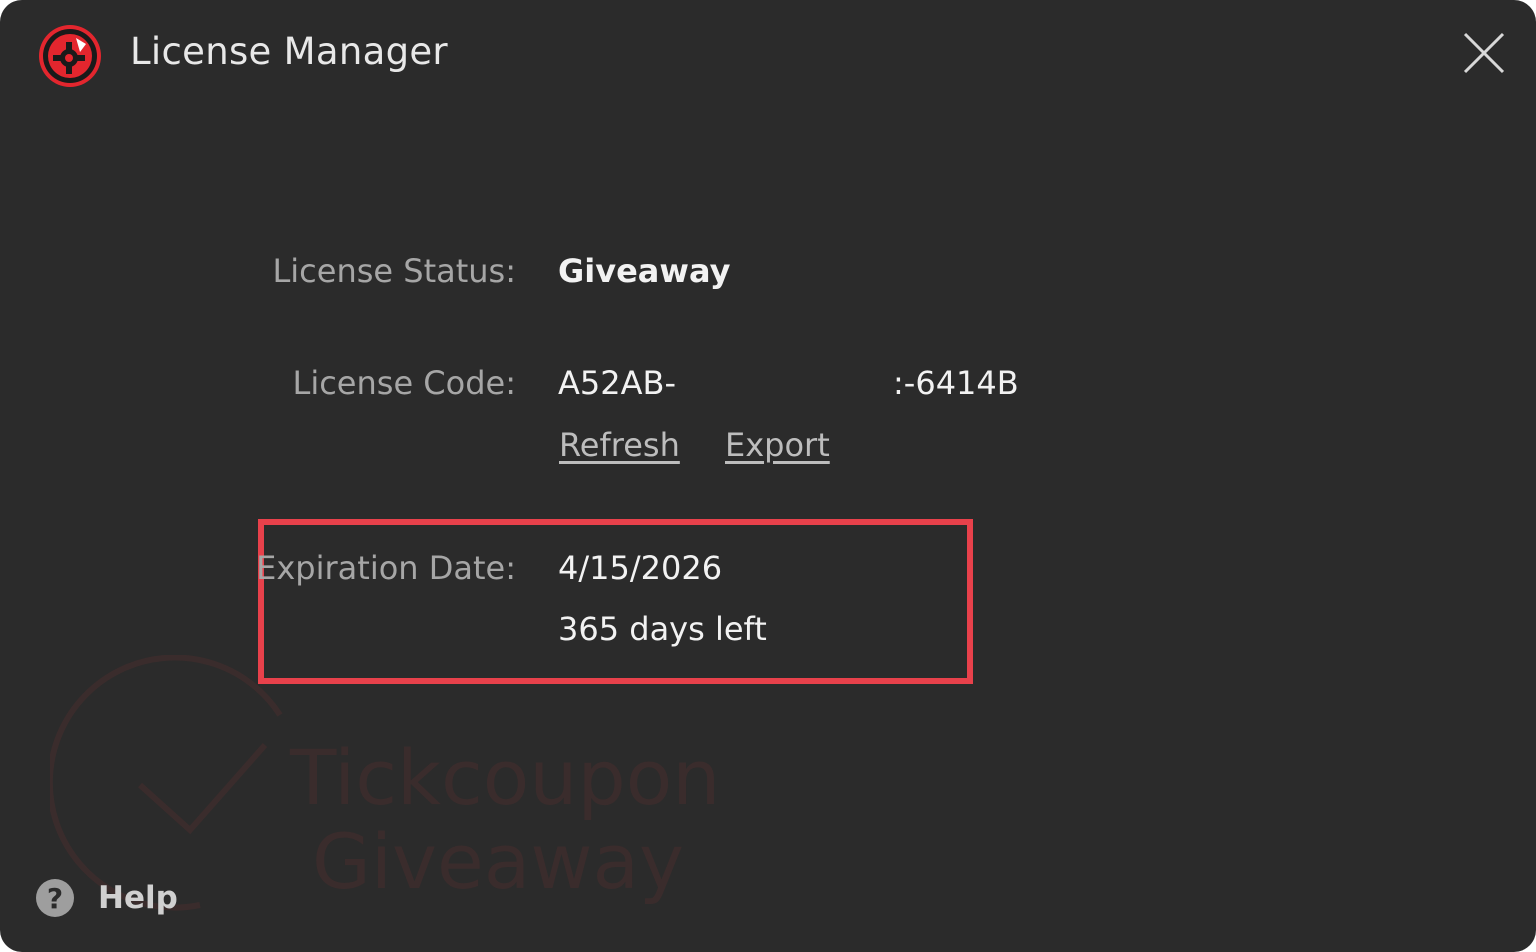 The image size is (1536, 952). Describe the element at coordinates (505, 777) in the screenshot. I see `watermark-line-1: Tickcoupon` at that location.